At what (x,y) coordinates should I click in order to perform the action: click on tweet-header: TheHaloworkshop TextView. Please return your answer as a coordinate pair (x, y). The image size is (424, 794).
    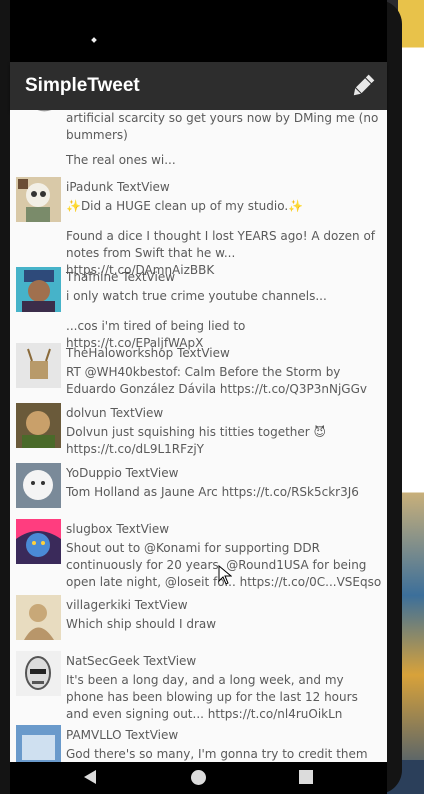
    Looking at the image, I should click on (148, 353).